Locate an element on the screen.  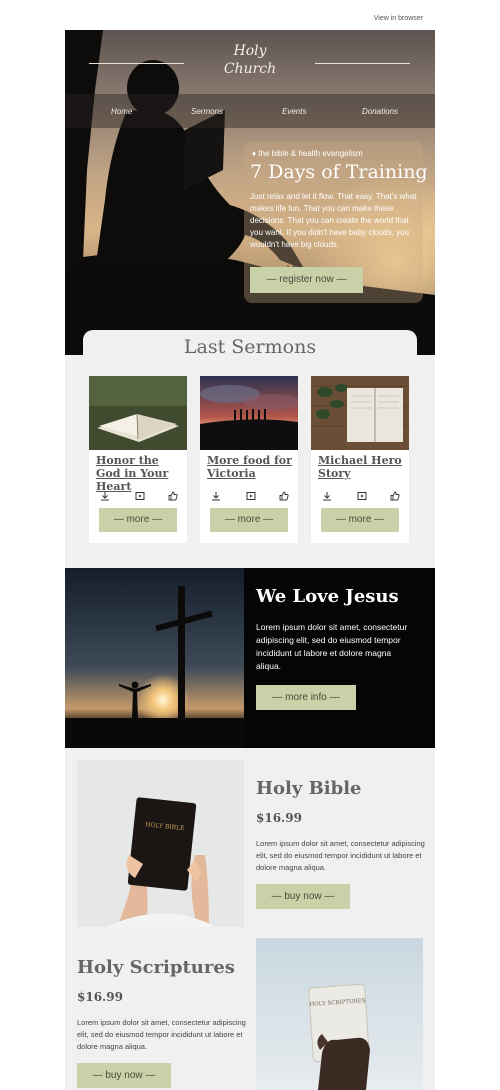
promo-kicker: ♦ the bible & health evangelism is located at coordinates (307, 153).